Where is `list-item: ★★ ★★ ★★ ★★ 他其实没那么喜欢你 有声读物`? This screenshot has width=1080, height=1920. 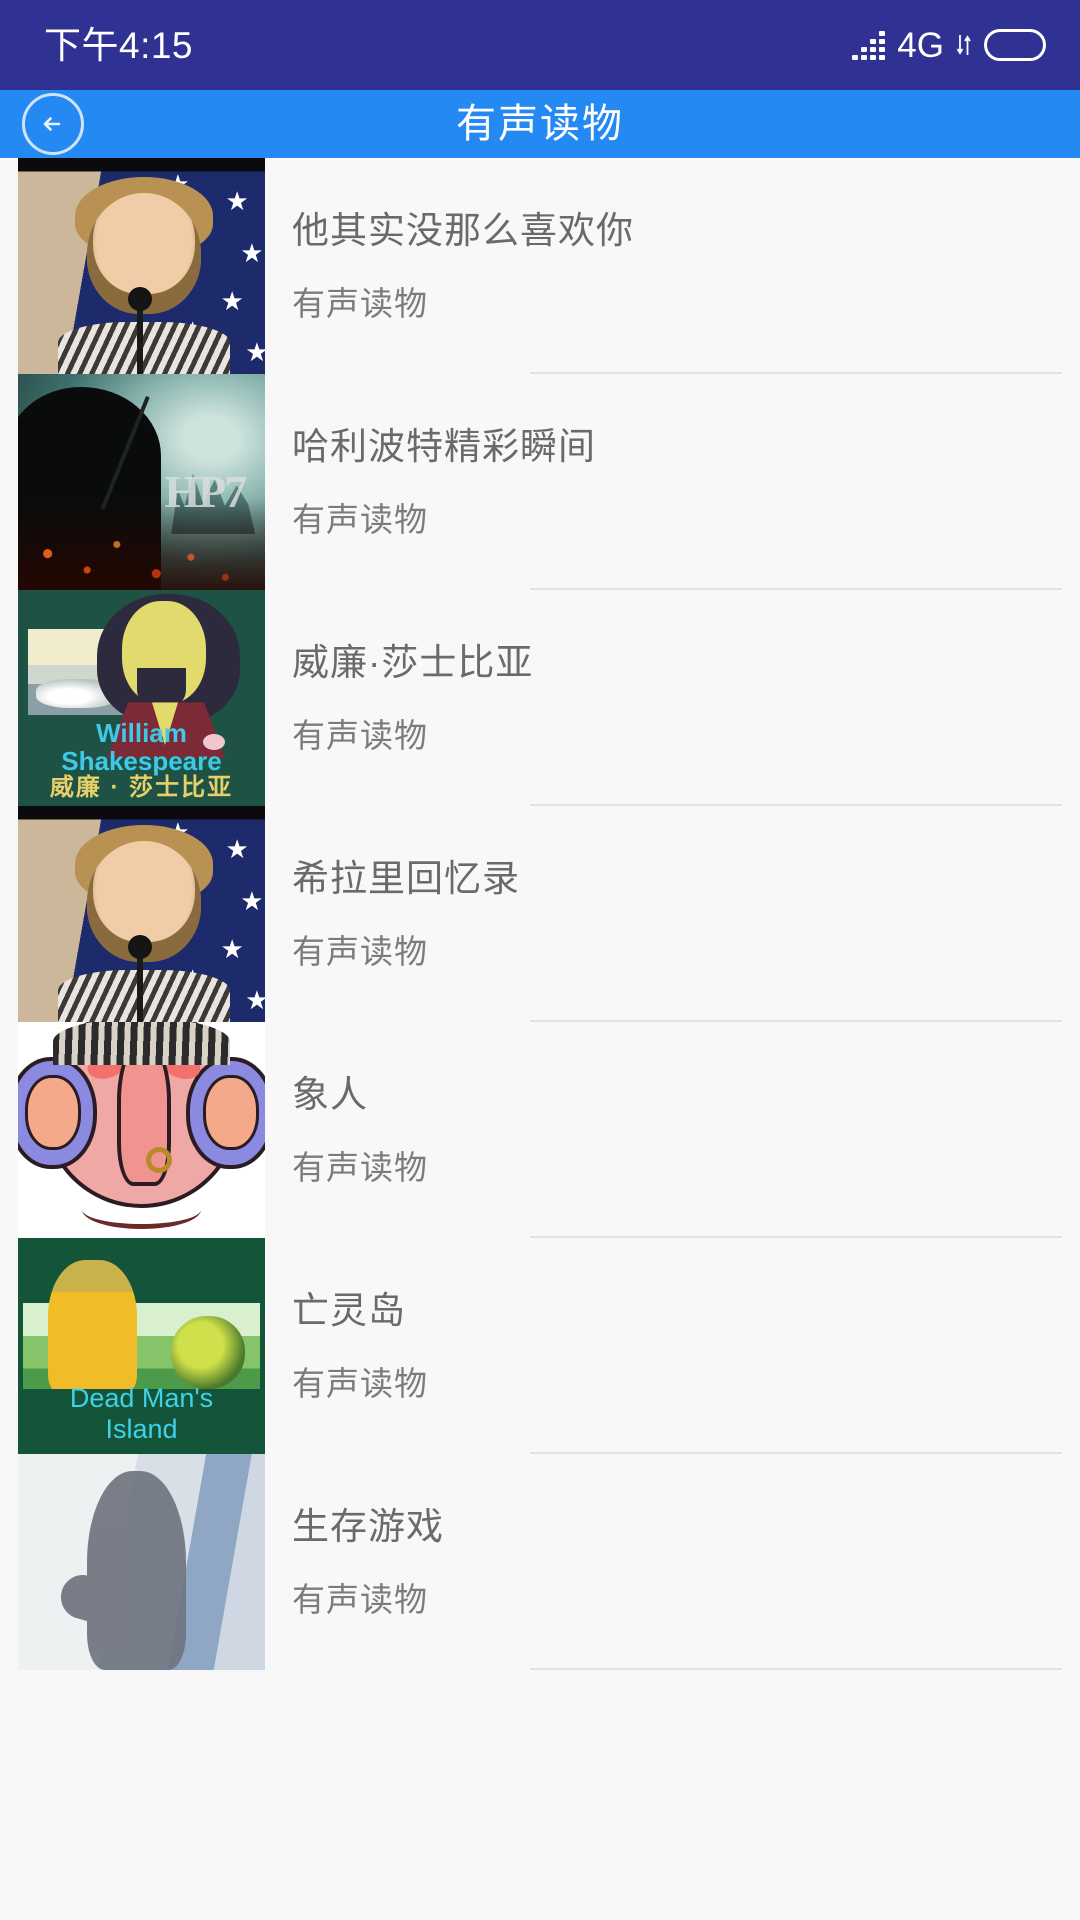 list-item: ★★ ★★ ★★ ★★ 他其实没那么喜欢你 有声读物 is located at coordinates (540, 266).